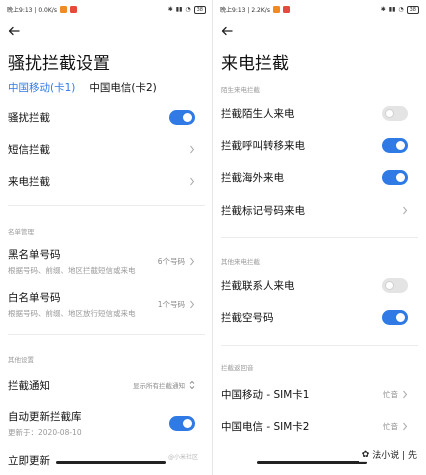  What do you see at coordinates (101, 117) in the screenshot?
I see `harass-intercept-row: 骚扰拦截` at bounding box center [101, 117].